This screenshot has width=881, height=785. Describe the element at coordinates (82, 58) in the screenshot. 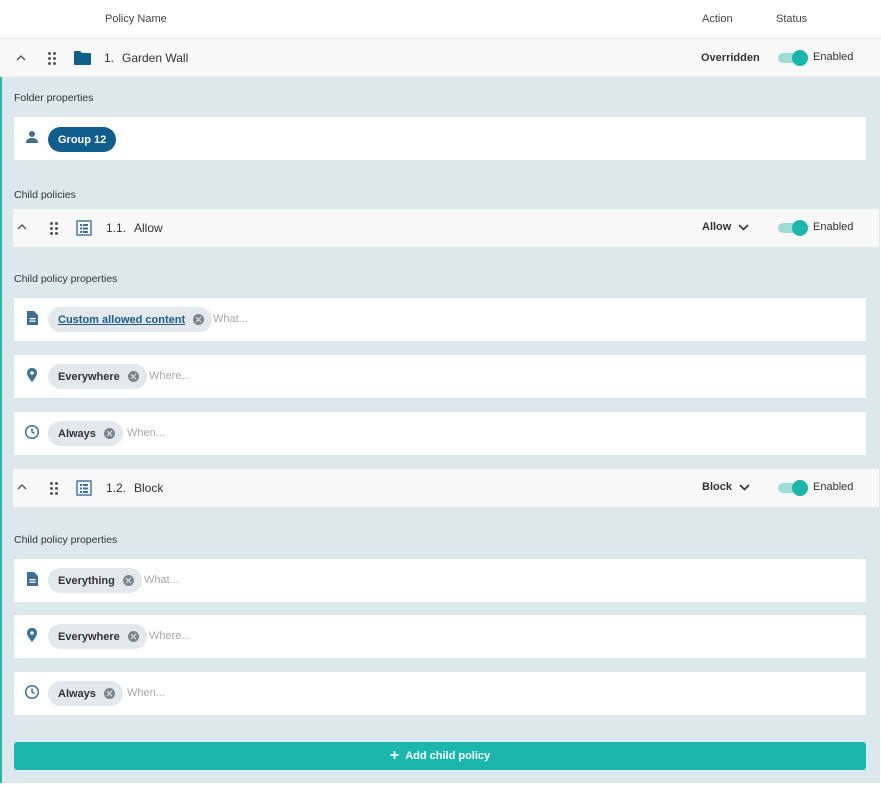

I see `folder-icon` at that location.